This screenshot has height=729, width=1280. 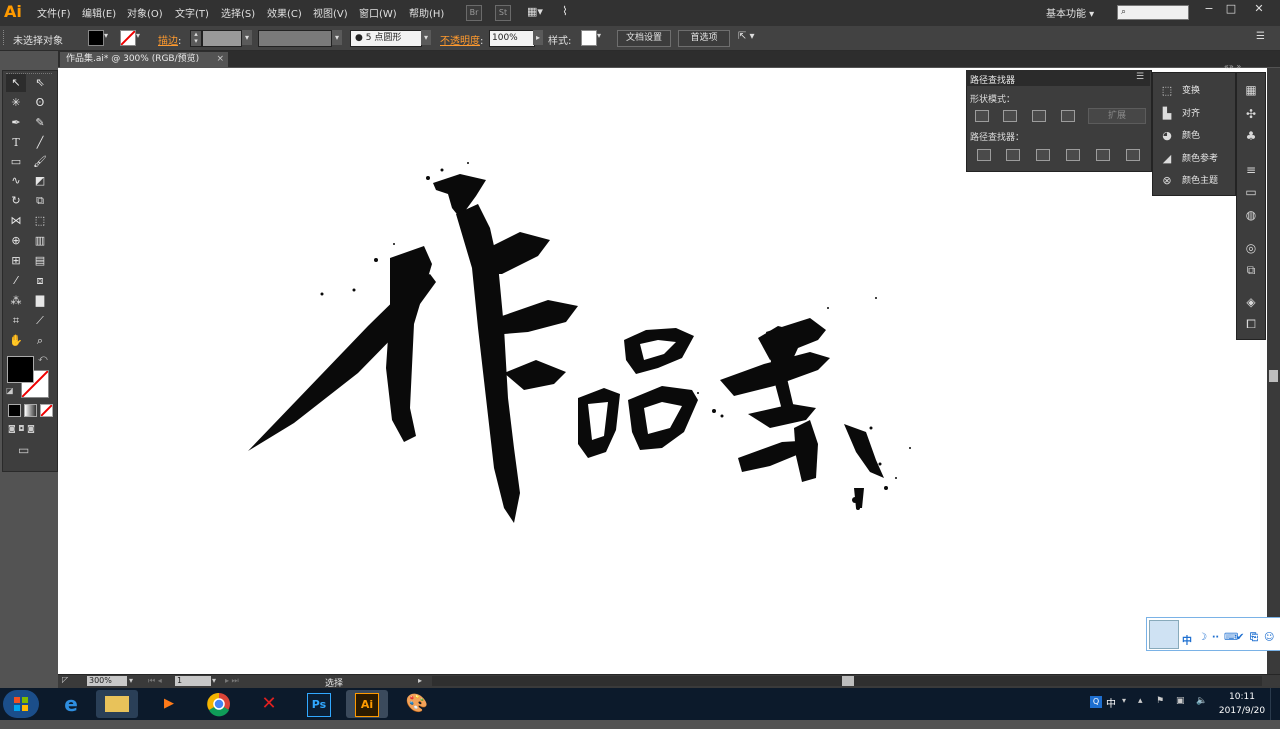 I want to click on last-page-icon: ▸ ⏭, so click(x=232, y=681).